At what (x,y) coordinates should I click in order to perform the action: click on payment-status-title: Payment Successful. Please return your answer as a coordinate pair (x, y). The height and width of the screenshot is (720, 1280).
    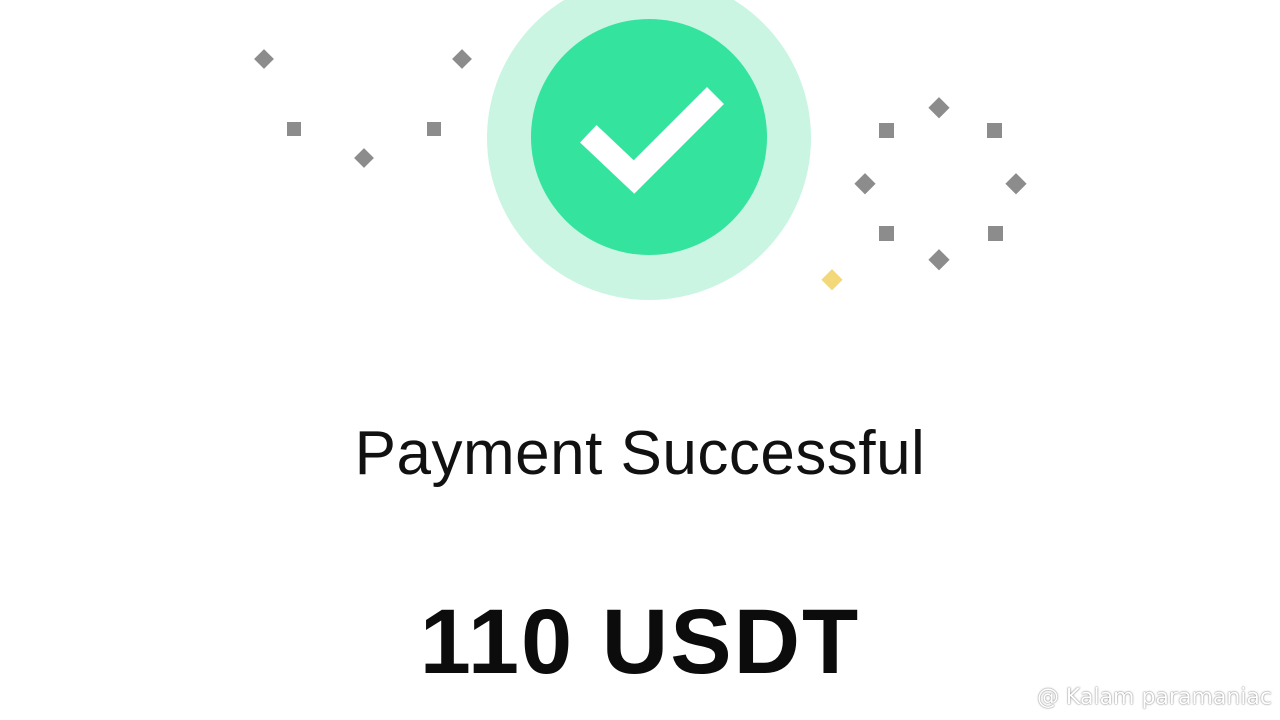
    Looking at the image, I should click on (640, 453).